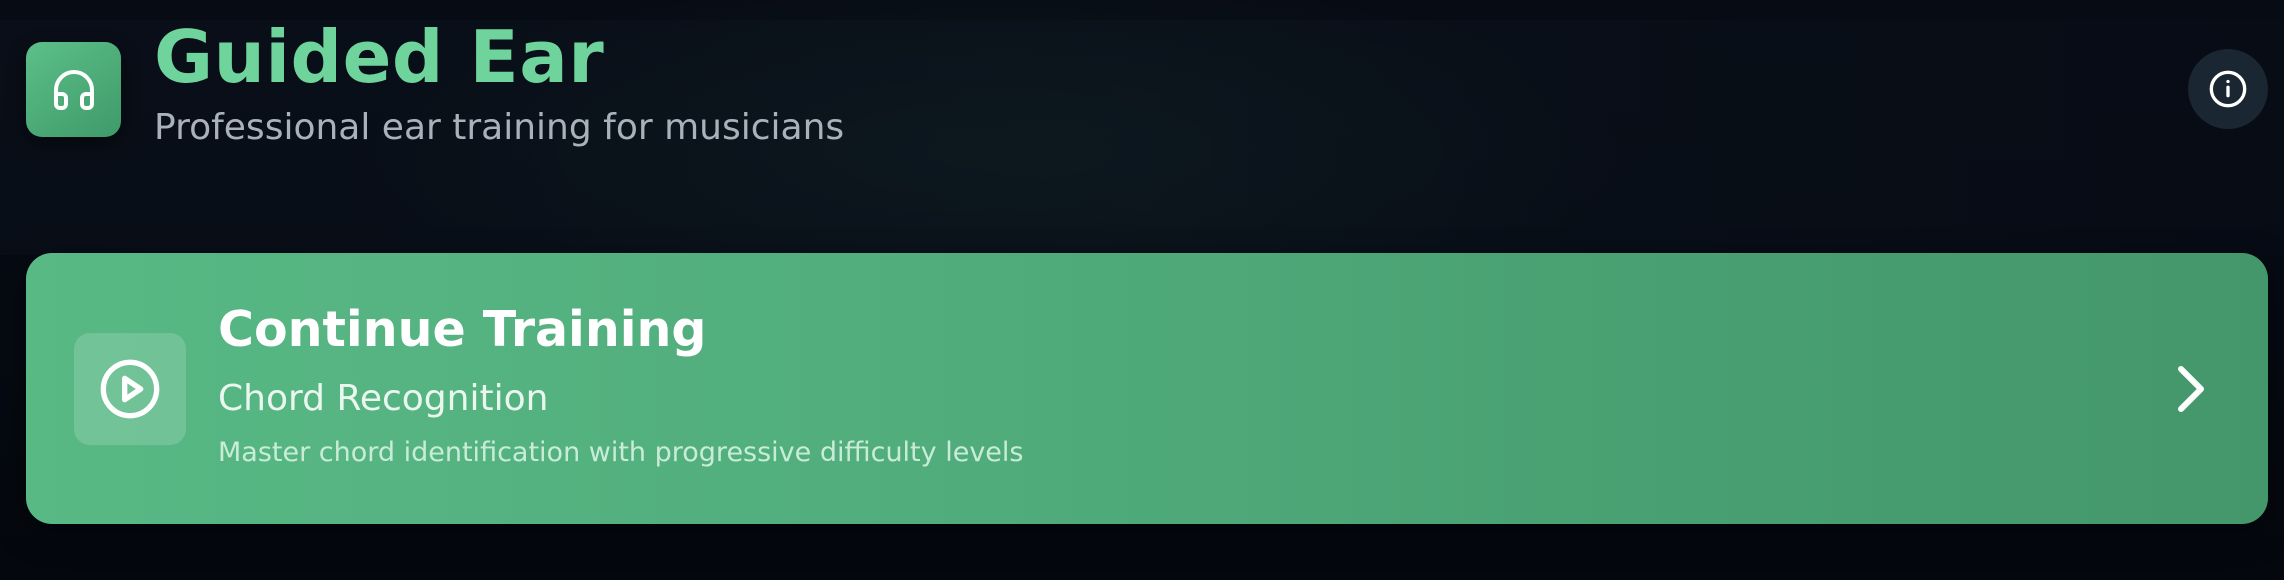  I want to click on card-subtitle: Chord Recognition, so click(383, 398).